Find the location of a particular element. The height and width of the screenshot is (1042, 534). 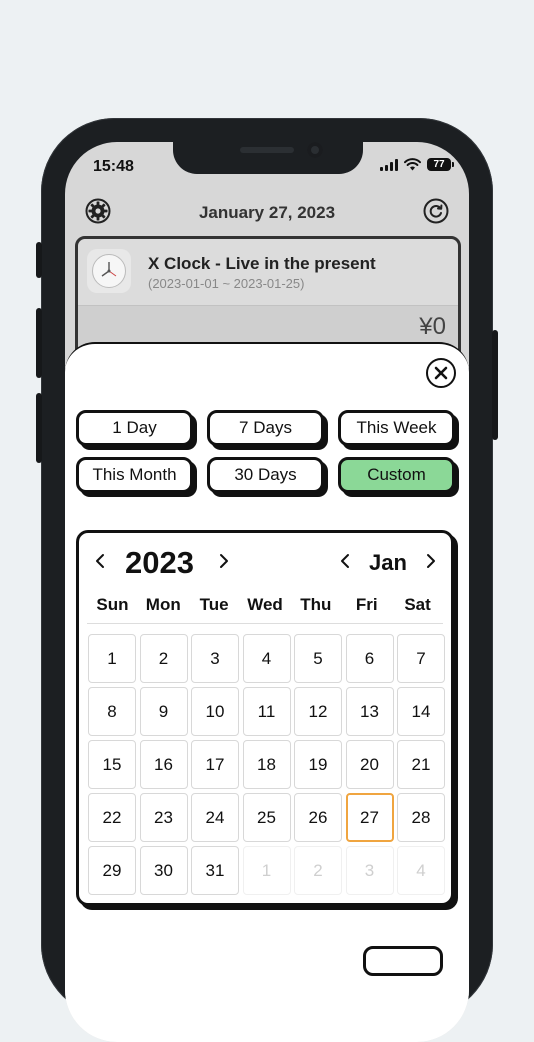

day-cell: 10 is located at coordinates (215, 711).